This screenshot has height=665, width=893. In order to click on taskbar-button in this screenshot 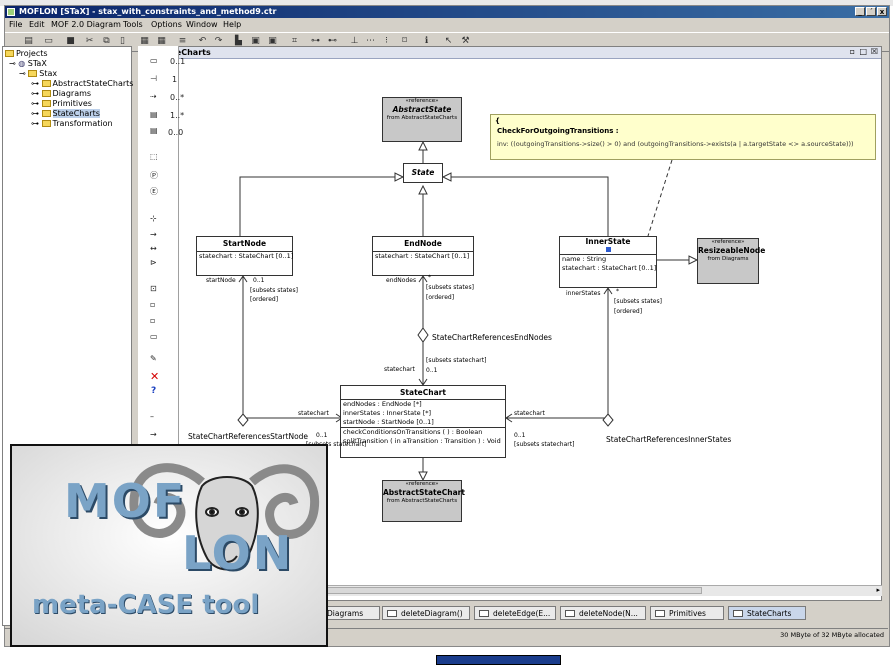, I will do `click(498, 660)`.